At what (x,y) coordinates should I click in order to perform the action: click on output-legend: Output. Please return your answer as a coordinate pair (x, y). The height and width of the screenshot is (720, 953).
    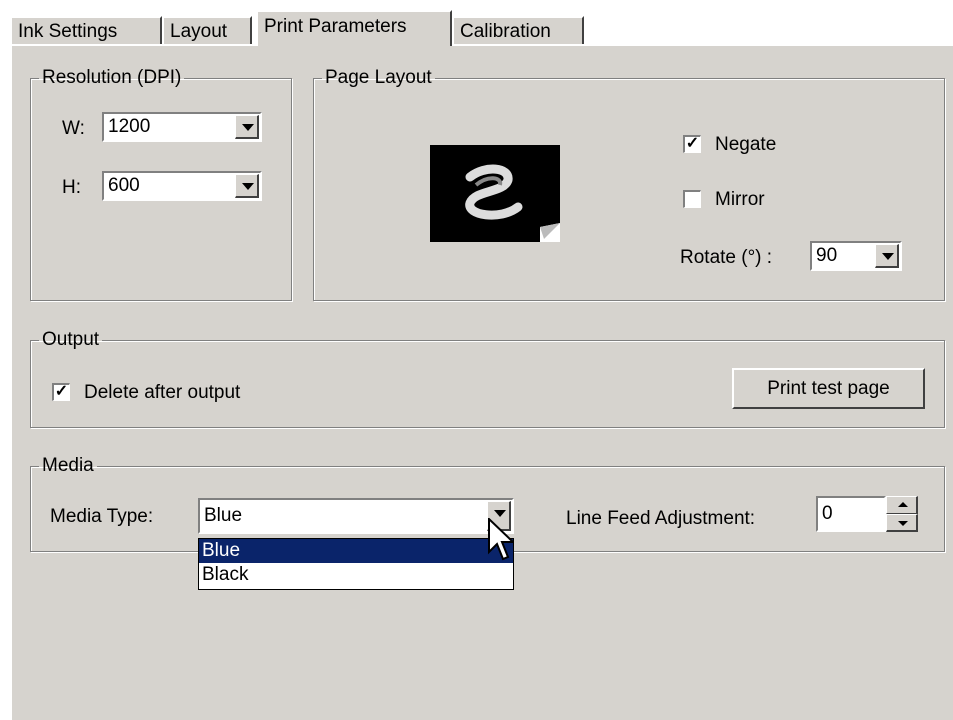
    Looking at the image, I should click on (71, 339).